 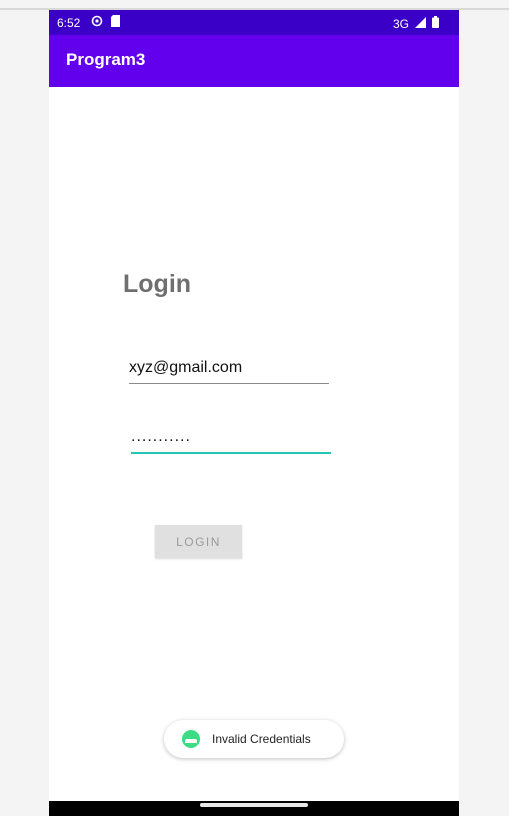 What do you see at coordinates (435, 23) in the screenshot?
I see `battery-icon` at bounding box center [435, 23].